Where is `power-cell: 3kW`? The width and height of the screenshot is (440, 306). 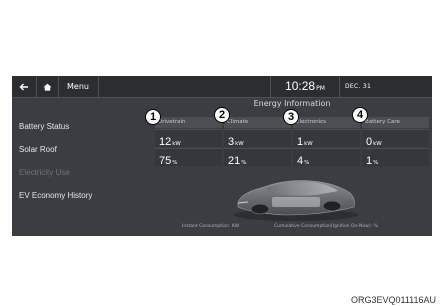
power-cell: 3kW is located at coordinates (257, 138).